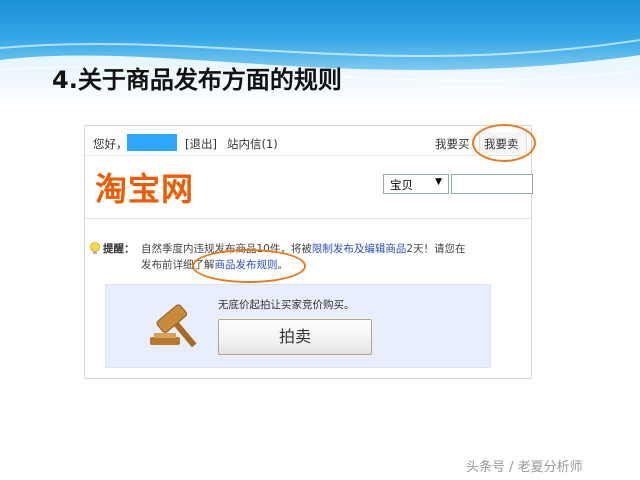 Image resolution: width=640 pixels, height=480 pixels. I want to click on sell-highlight-oval, so click(504, 143).